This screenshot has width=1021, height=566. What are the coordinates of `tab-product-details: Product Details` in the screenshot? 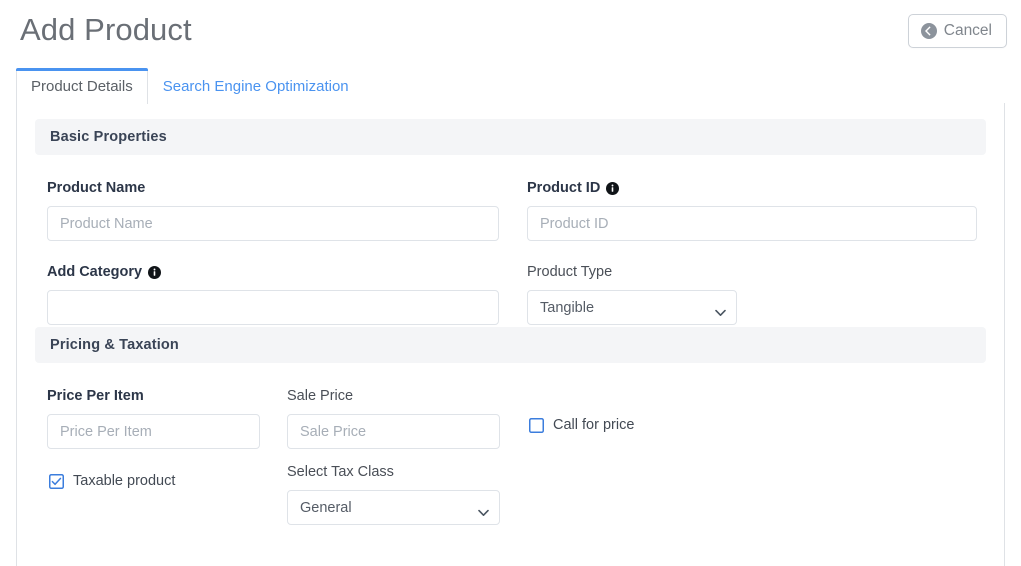 It's located at (81, 86).